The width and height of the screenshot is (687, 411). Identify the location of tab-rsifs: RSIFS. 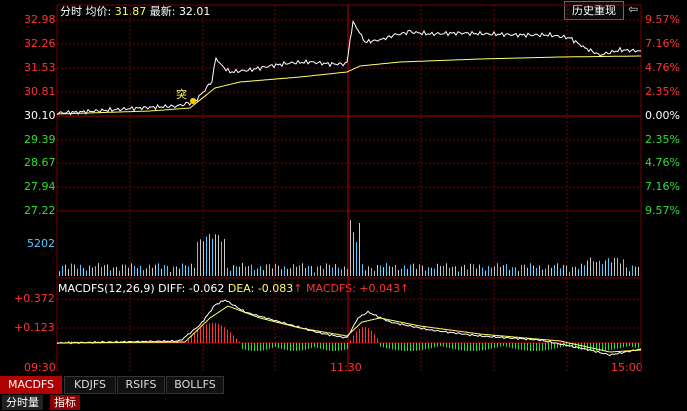
(141, 385).